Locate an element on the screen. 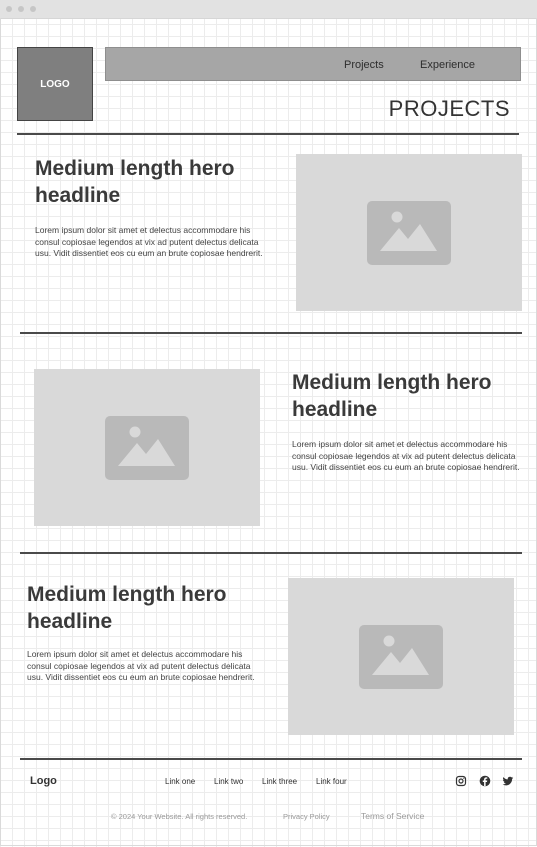 The height and width of the screenshot is (847, 537). window-close-button is located at coordinates (9, 9).